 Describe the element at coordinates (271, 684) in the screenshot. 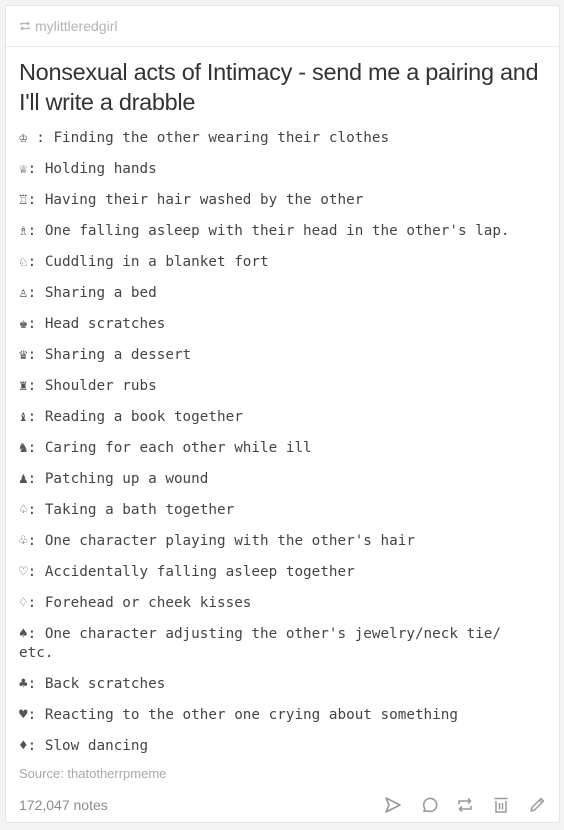

I see `list-item: ♣: Back scratches` at that location.